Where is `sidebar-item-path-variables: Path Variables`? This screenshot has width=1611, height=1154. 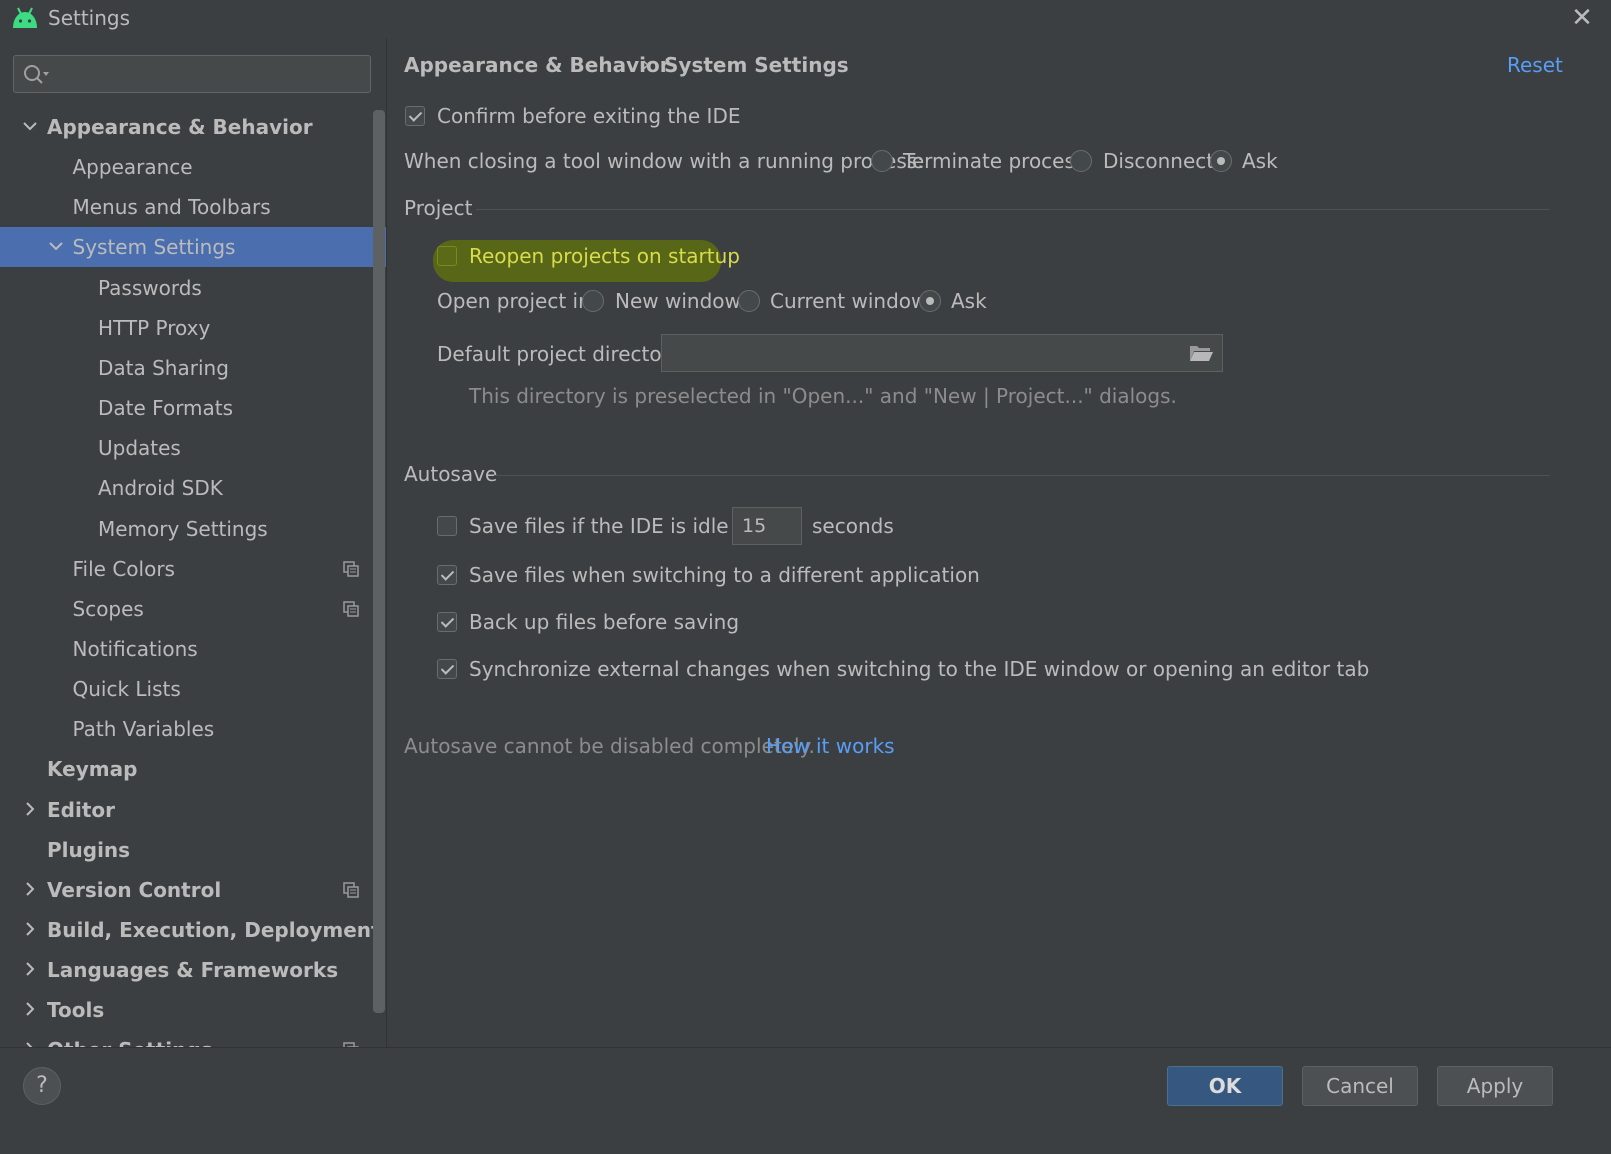
sidebar-item-path-variables: Path Variables is located at coordinates (193, 729).